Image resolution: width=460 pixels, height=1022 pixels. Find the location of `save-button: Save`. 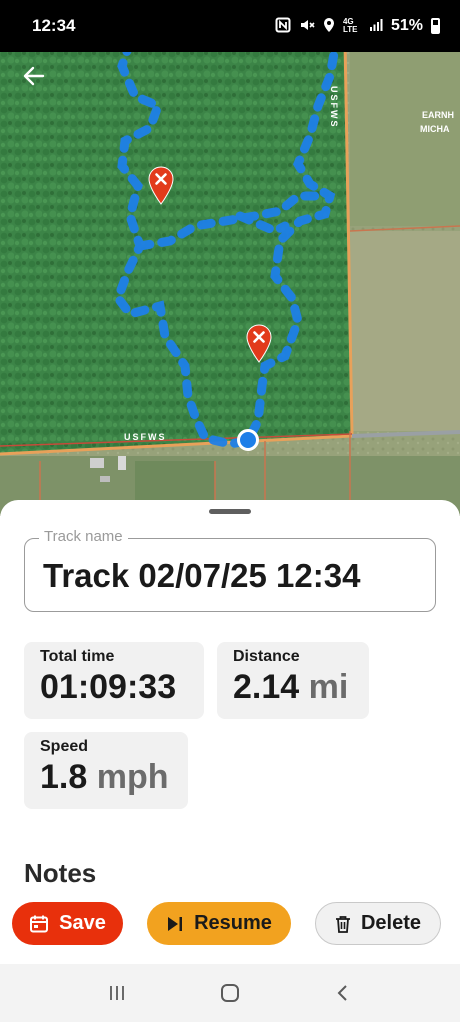

save-button: Save is located at coordinates (67, 923).